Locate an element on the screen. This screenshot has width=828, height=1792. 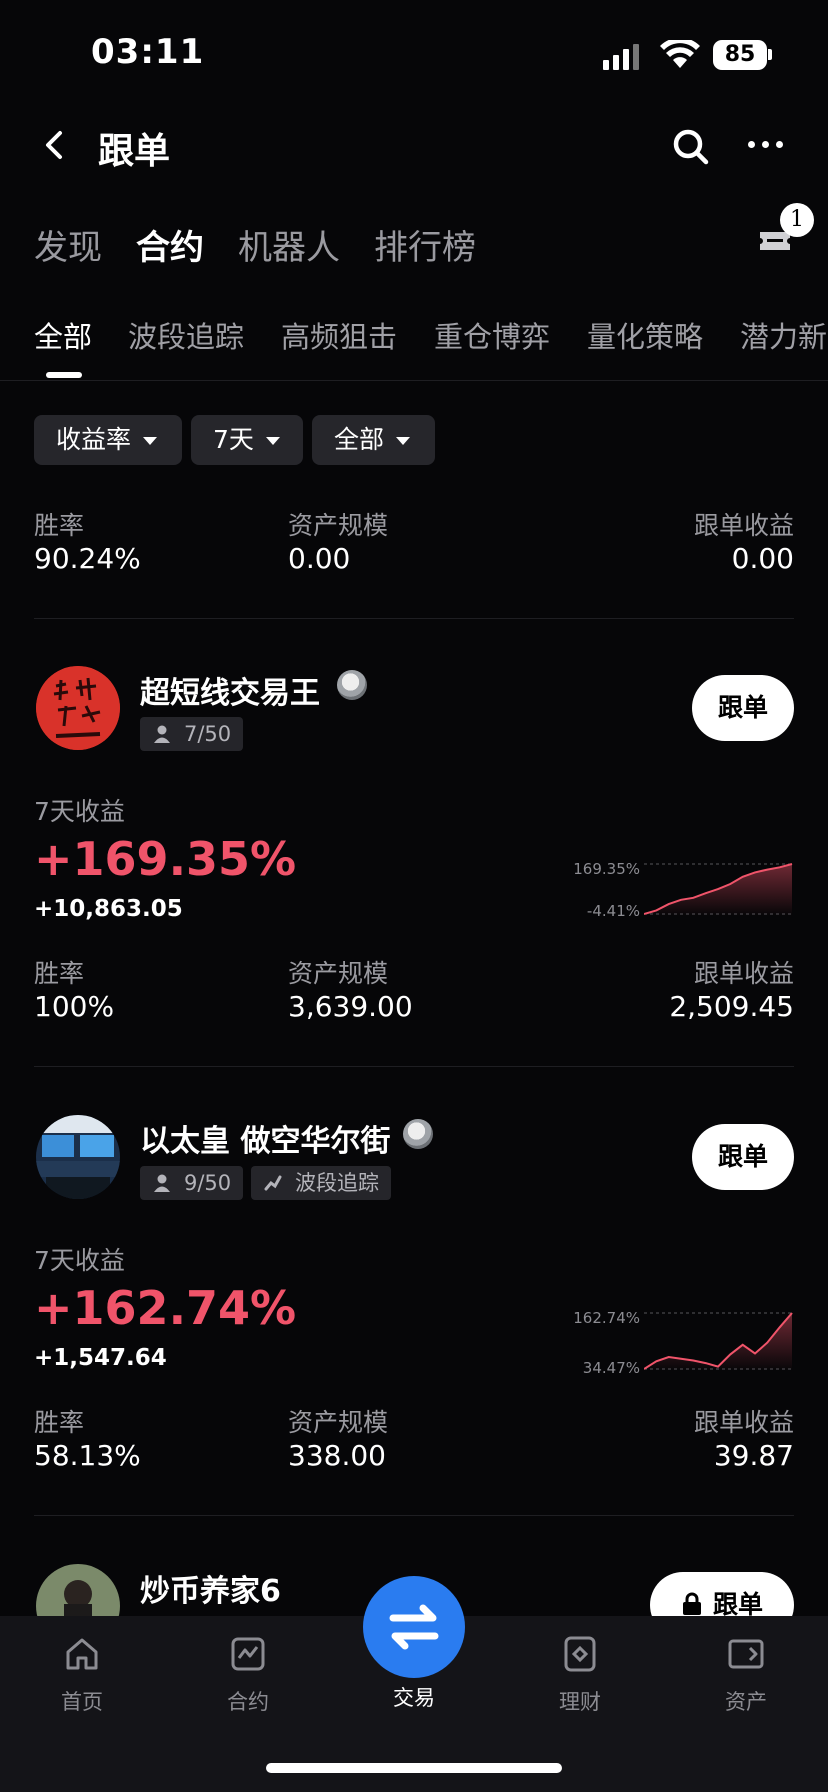
subtab-high-frequency: 高频狙击 is located at coordinates (339, 335).